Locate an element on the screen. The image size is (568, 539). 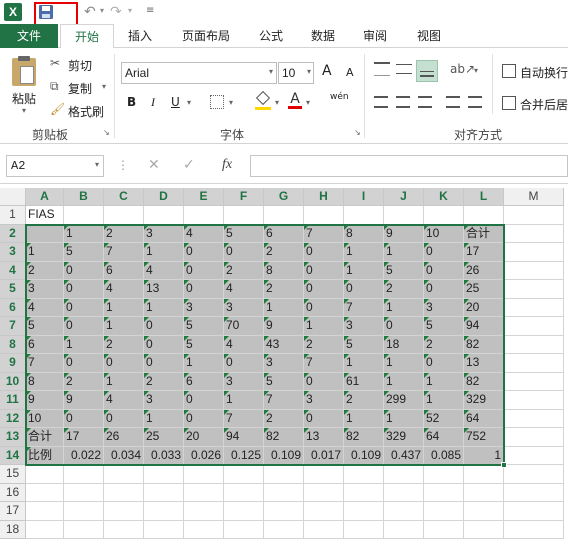
font-size-select: 10 ▾ is located at coordinates (296, 73).